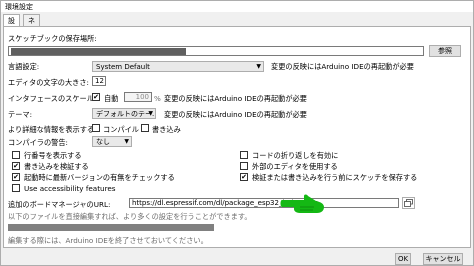 The height and width of the screenshot is (266, 474). Describe the element at coordinates (48, 82) in the screenshot. I see `font-size-label: エディタの文字の大きさ:` at that location.